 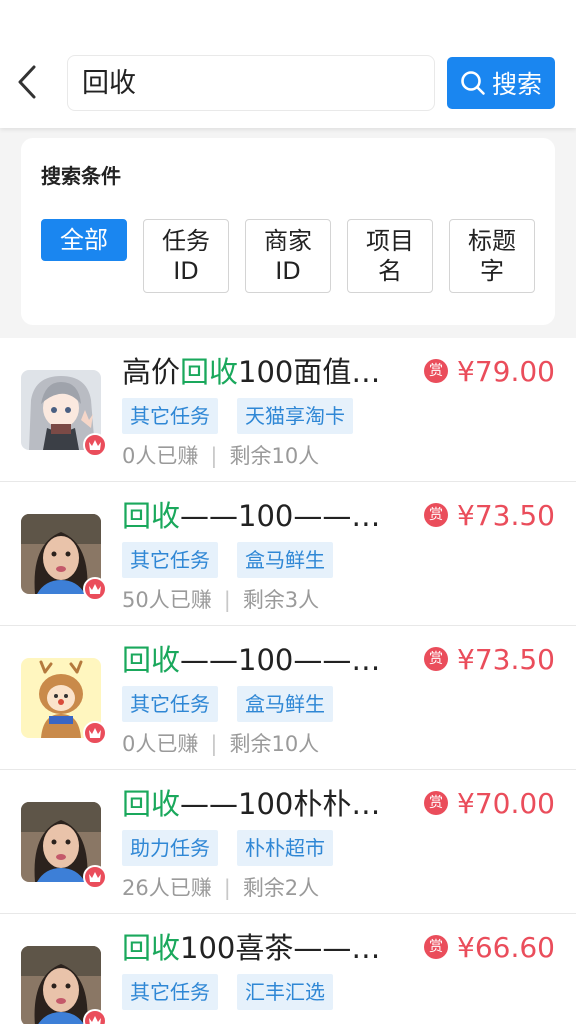 I want to click on filter-chip-all: 全部, so click(x=84, y=240).